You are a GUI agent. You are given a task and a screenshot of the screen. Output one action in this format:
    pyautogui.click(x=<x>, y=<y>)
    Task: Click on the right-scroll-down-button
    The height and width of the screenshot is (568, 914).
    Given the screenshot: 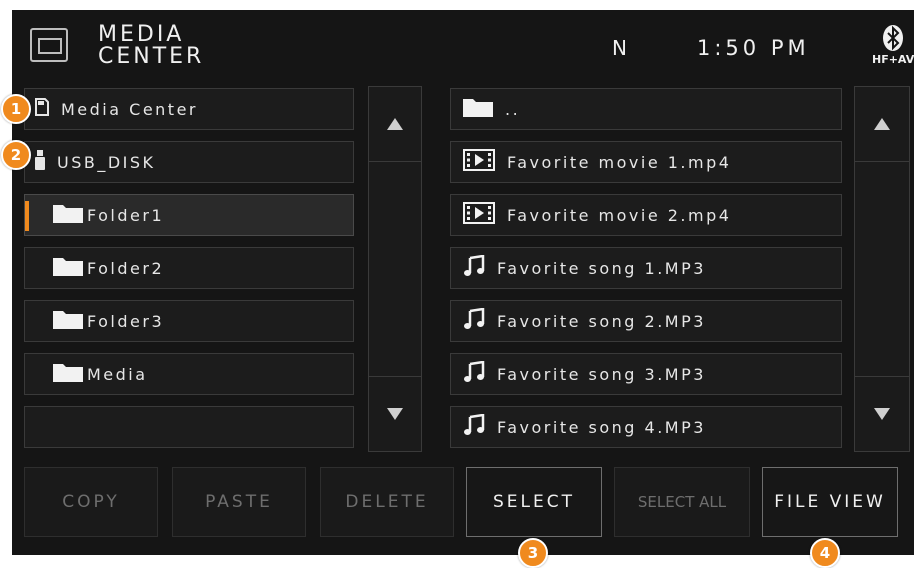 What is the action you would take?
    pyautogui.click(x=882, y=413)
    